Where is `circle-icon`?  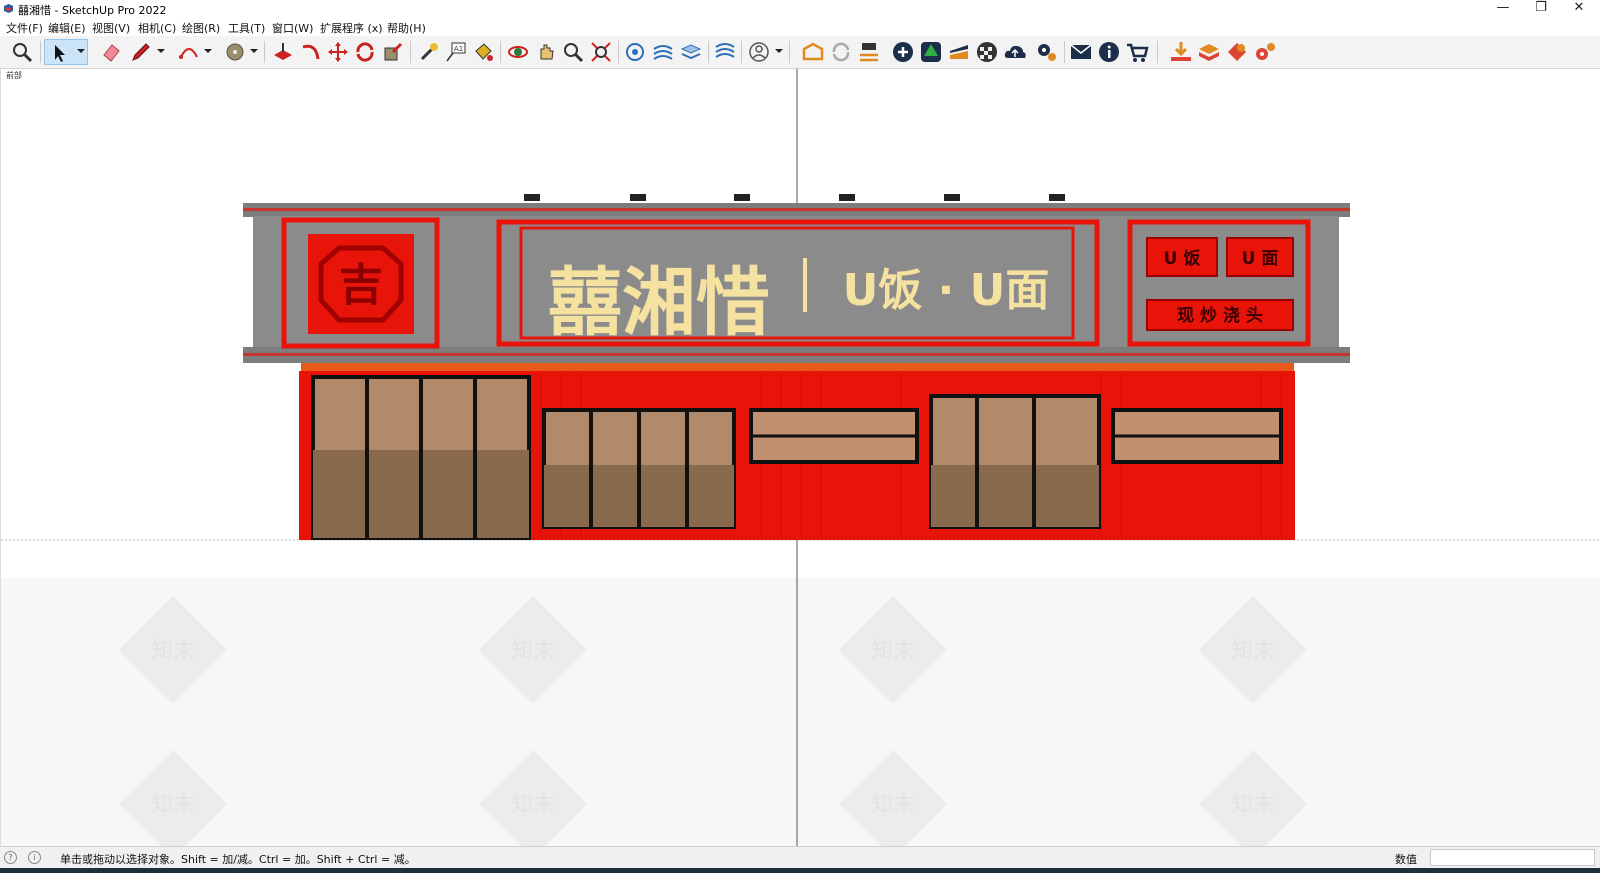 circle-icon is located at coordinates (235, 52).